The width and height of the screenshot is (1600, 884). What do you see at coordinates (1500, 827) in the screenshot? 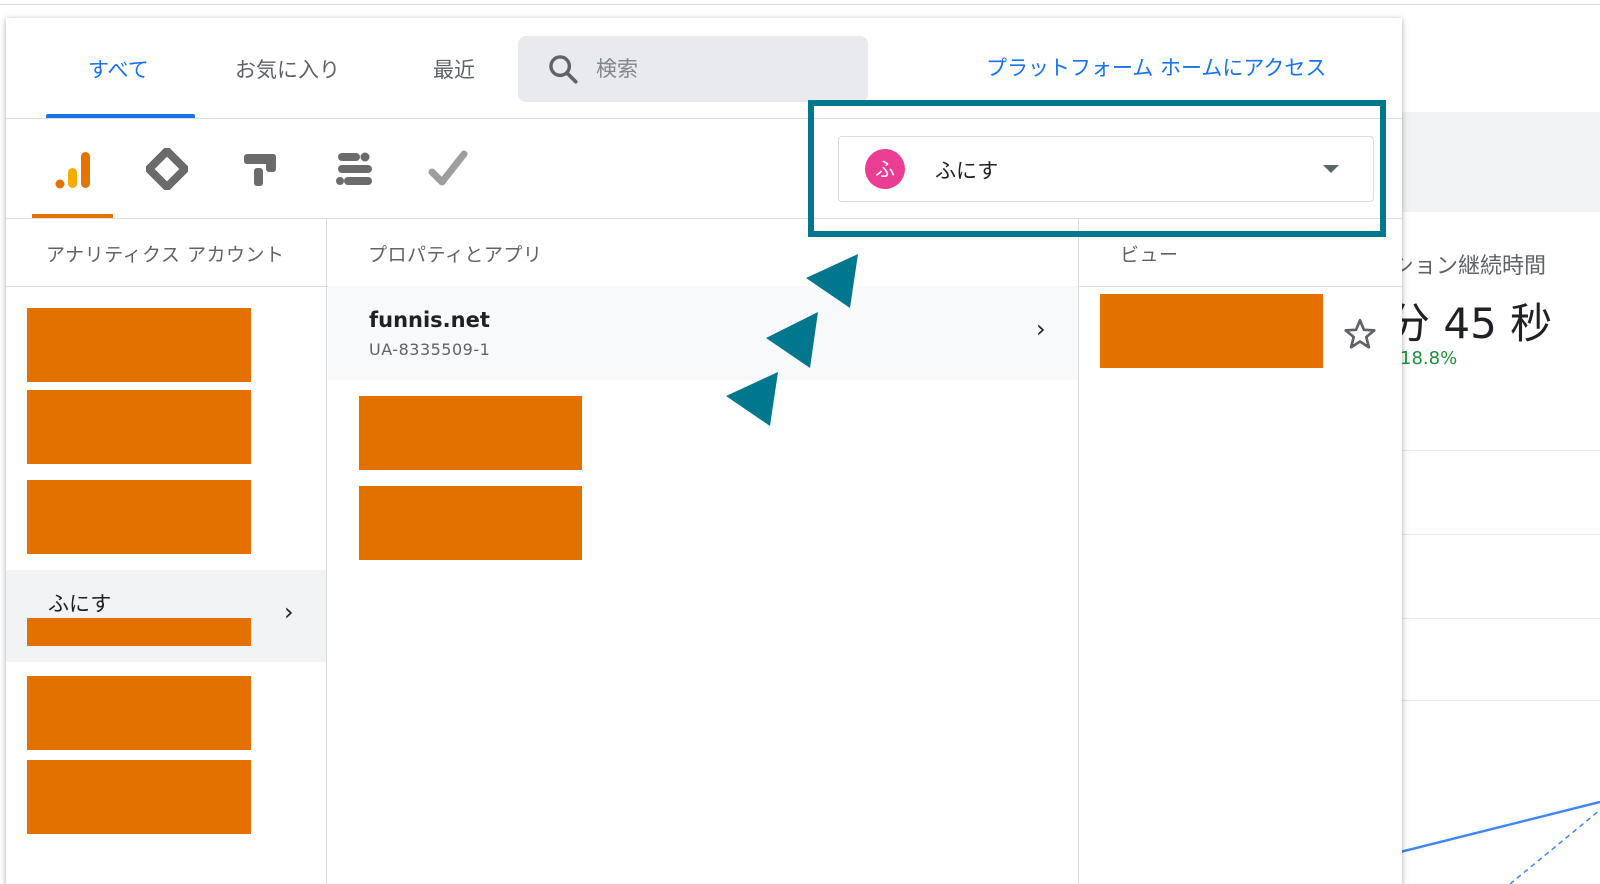
I see `chart-line` at bounding box center [1500, 827].